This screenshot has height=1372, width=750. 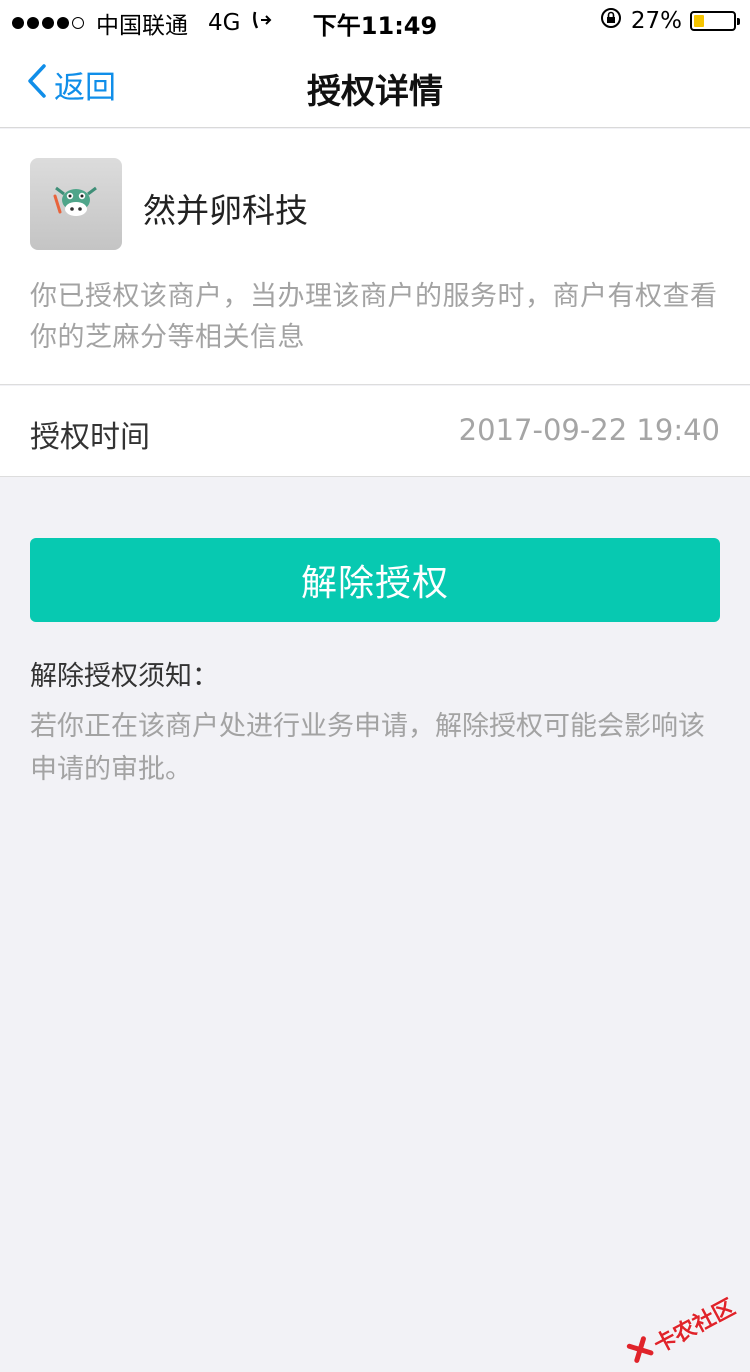 What do you see at coordinates (124, 673) in the screenshot?
I see `notice-title: 解除授权须知：` at bounding box center [124, 673].